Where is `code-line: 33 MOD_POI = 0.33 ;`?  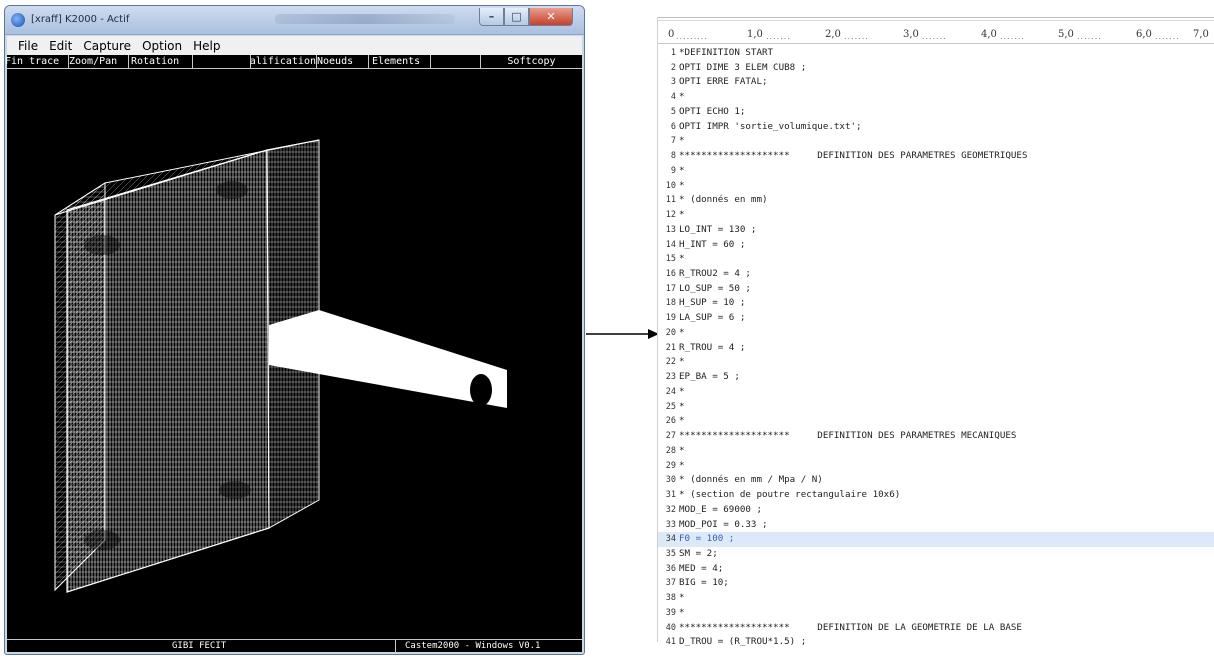 code-line: 33 MOD_POI = 0.33 ; is located at coordinates (936, 525).